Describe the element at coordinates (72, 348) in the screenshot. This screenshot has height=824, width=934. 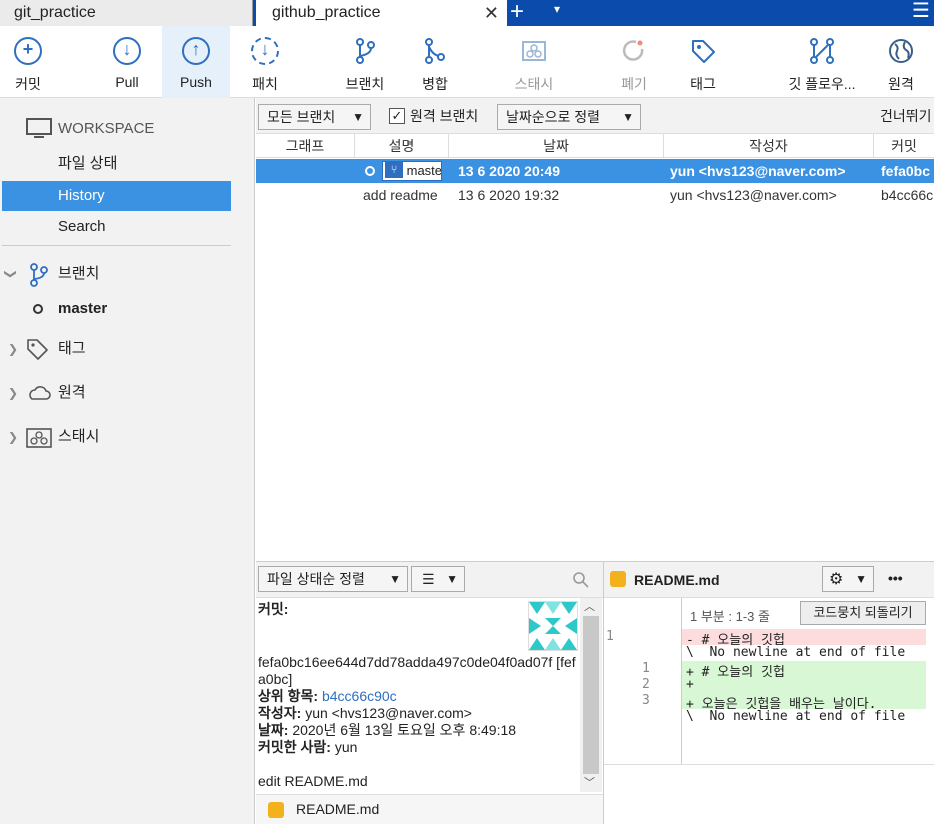
I see `sidebar-section-label: 태그` at that location.